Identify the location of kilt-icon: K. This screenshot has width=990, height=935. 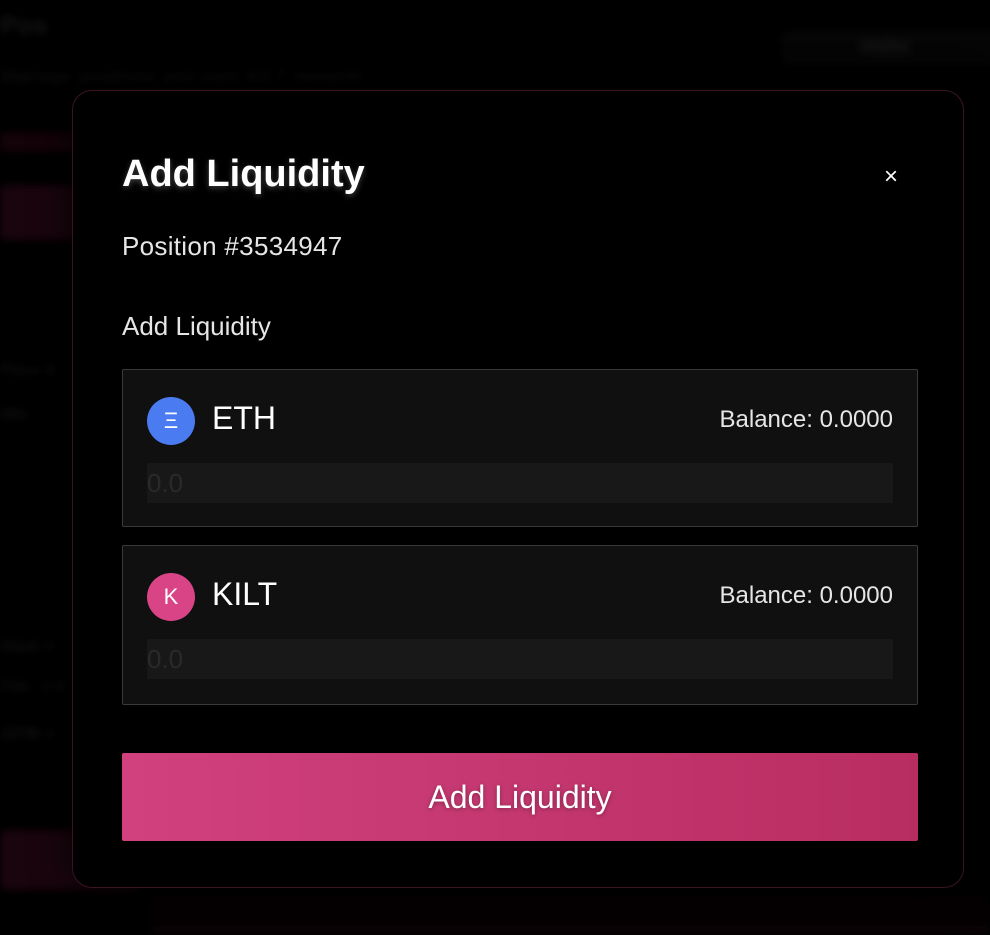
(171, 597).